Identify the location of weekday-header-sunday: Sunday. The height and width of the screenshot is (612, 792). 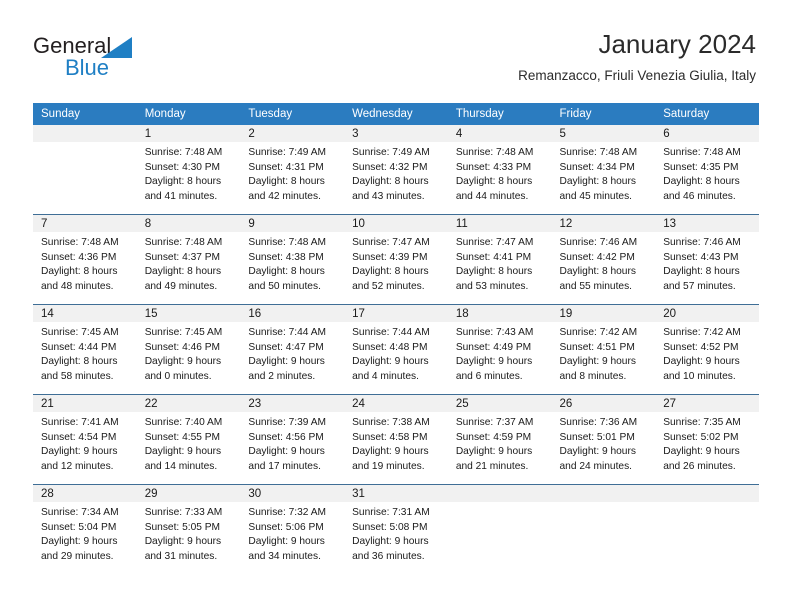
(85, 114).